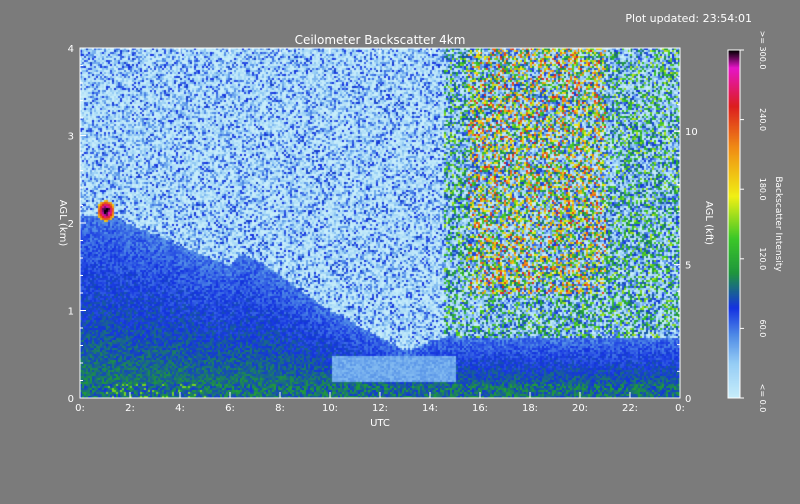 Image resolution: width=800 pixels, height=504 pixels. What do you see at coordinates (530, 408) in the screenshot?
I see `x-tick-label: 18:` at bounding box center [530, 408].